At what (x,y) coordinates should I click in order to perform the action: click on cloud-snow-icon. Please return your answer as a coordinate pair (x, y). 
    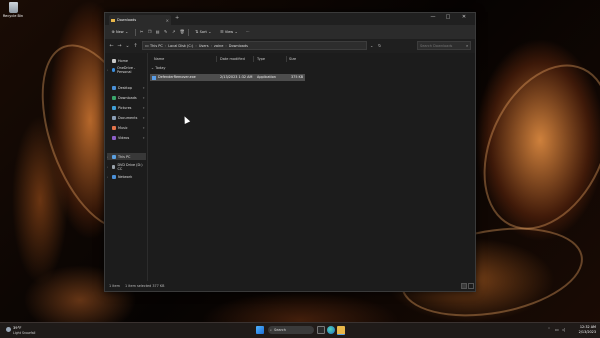
    Looking at the image, I should click on (8, 329).